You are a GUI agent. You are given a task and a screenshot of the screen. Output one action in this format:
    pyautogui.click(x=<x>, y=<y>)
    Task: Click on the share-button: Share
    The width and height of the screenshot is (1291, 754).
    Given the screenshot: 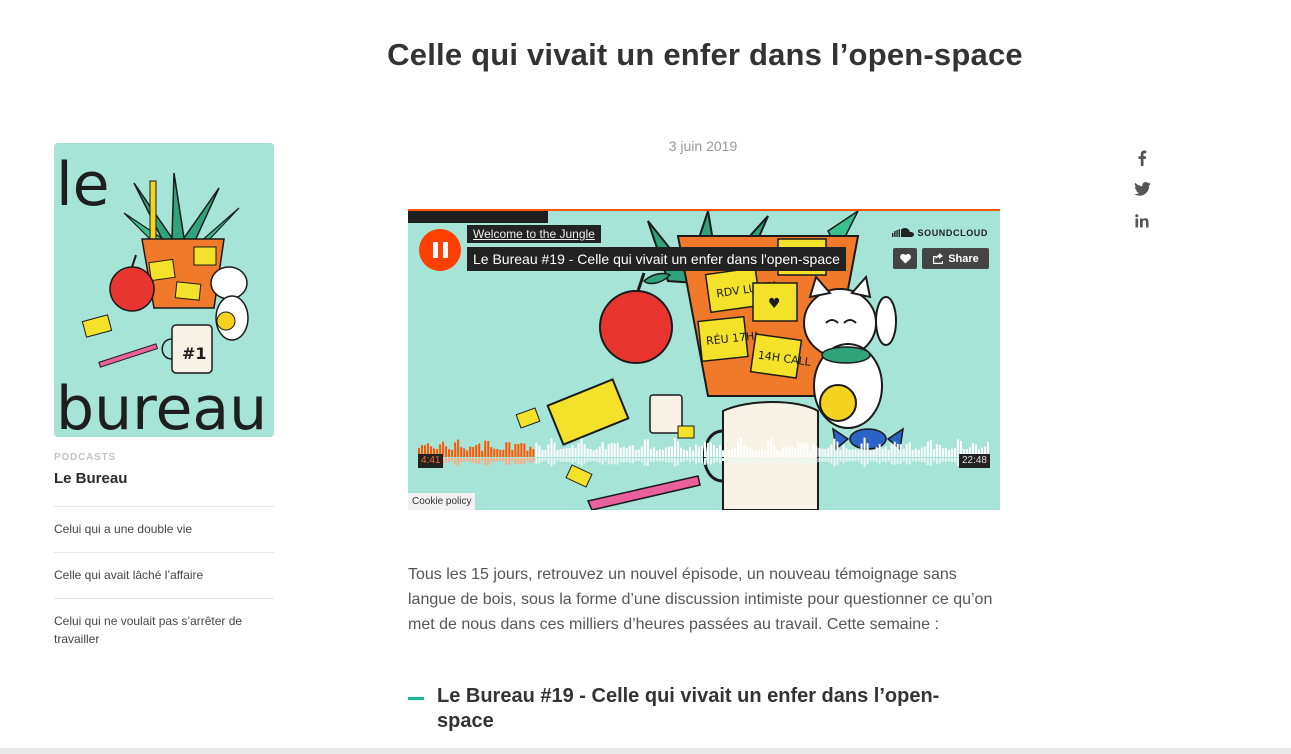 What is the action you would take?
    pyautogui.click(x=955, y=258)
    